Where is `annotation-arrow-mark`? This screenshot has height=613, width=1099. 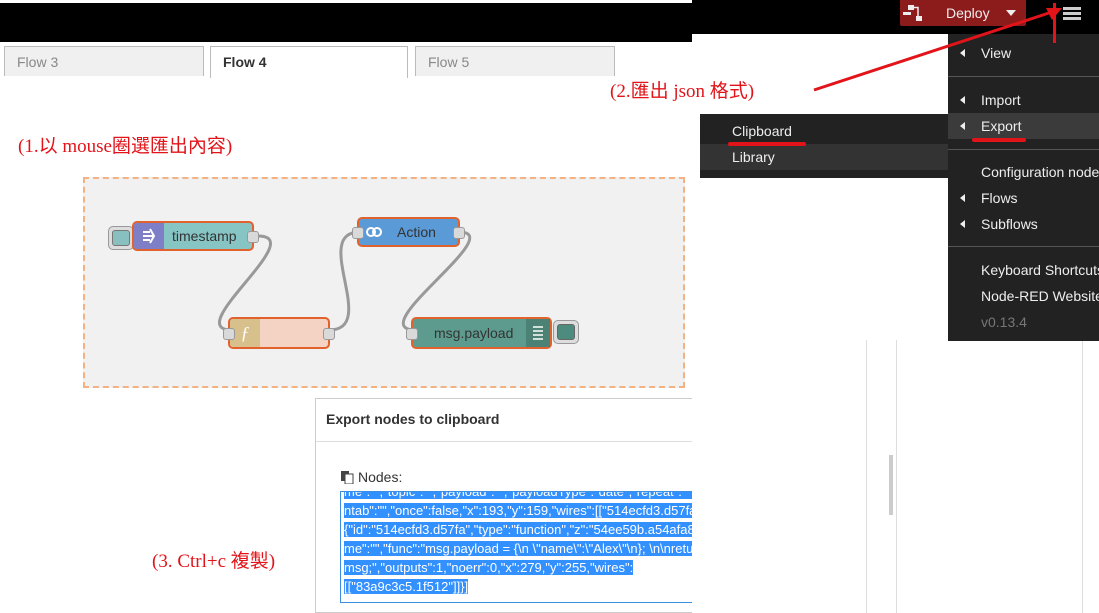 annotation-arrow-mark is located at coordinates (1054, 23).